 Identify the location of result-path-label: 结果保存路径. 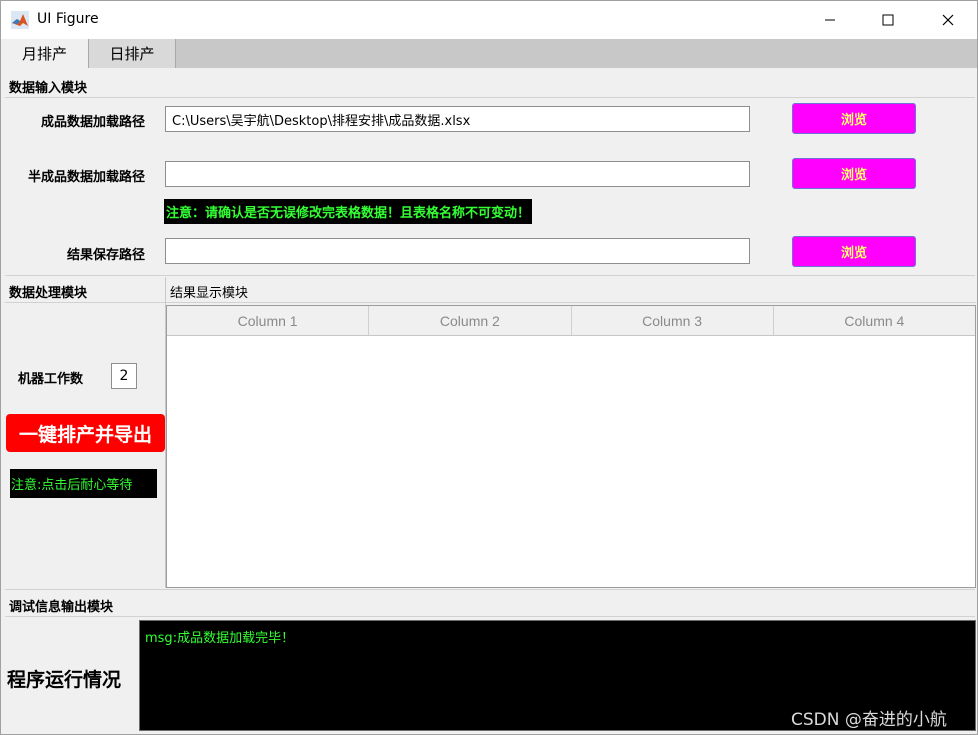
(105, 255).